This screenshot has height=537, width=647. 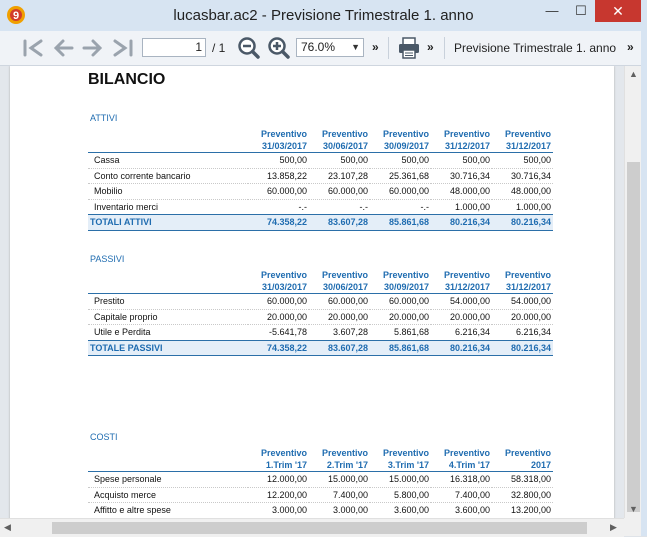 What do you see at coordinates (168, 495) in the screenshot?
I see `row-label: Acquisto merce` at bounding box center [168, 495].